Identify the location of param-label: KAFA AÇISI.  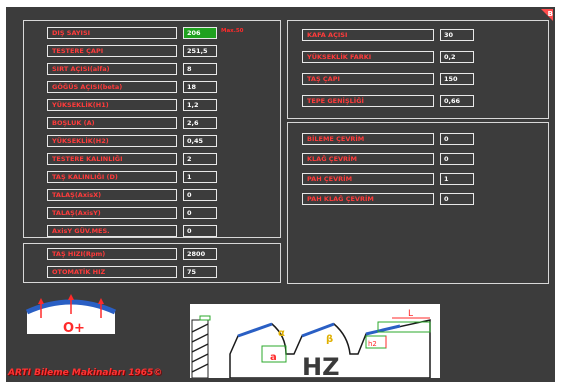
(368, 35).